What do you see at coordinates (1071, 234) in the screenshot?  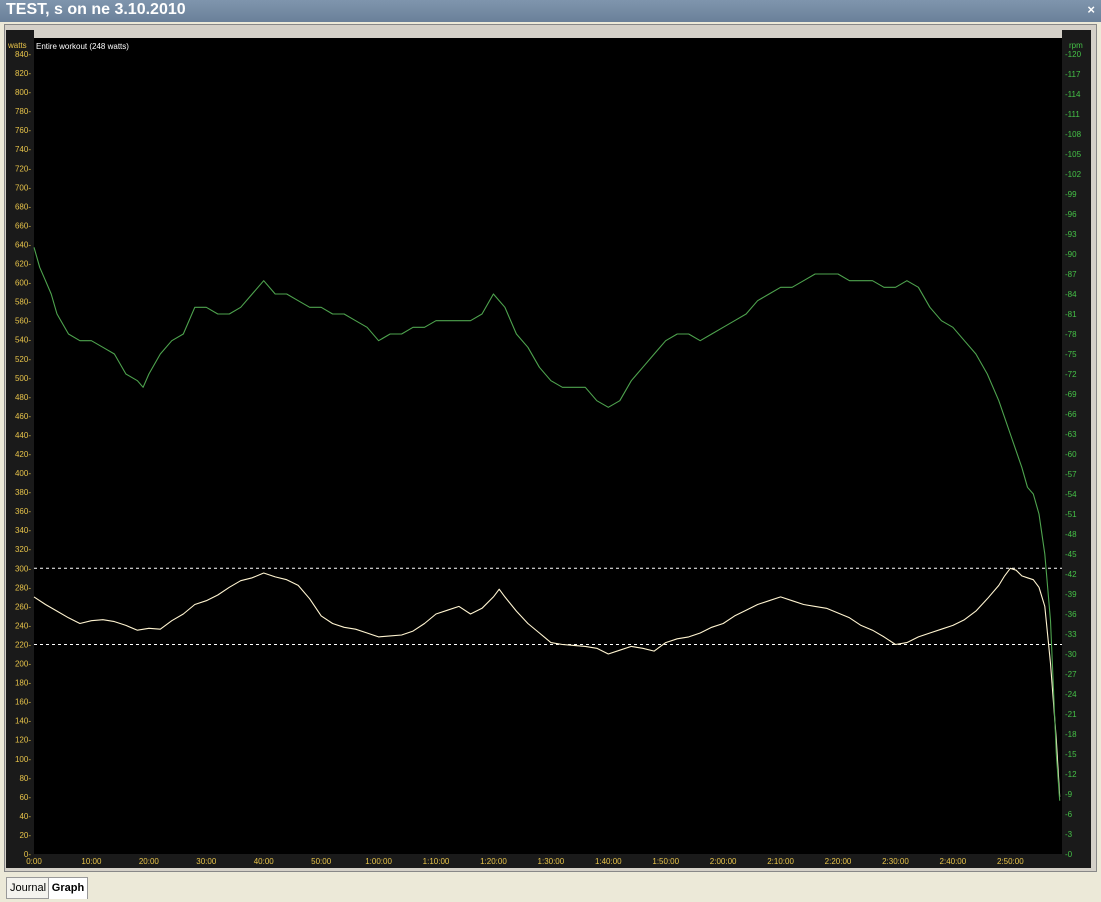 I see `right-tick-label: -93` at bounding box center [1071, 234].